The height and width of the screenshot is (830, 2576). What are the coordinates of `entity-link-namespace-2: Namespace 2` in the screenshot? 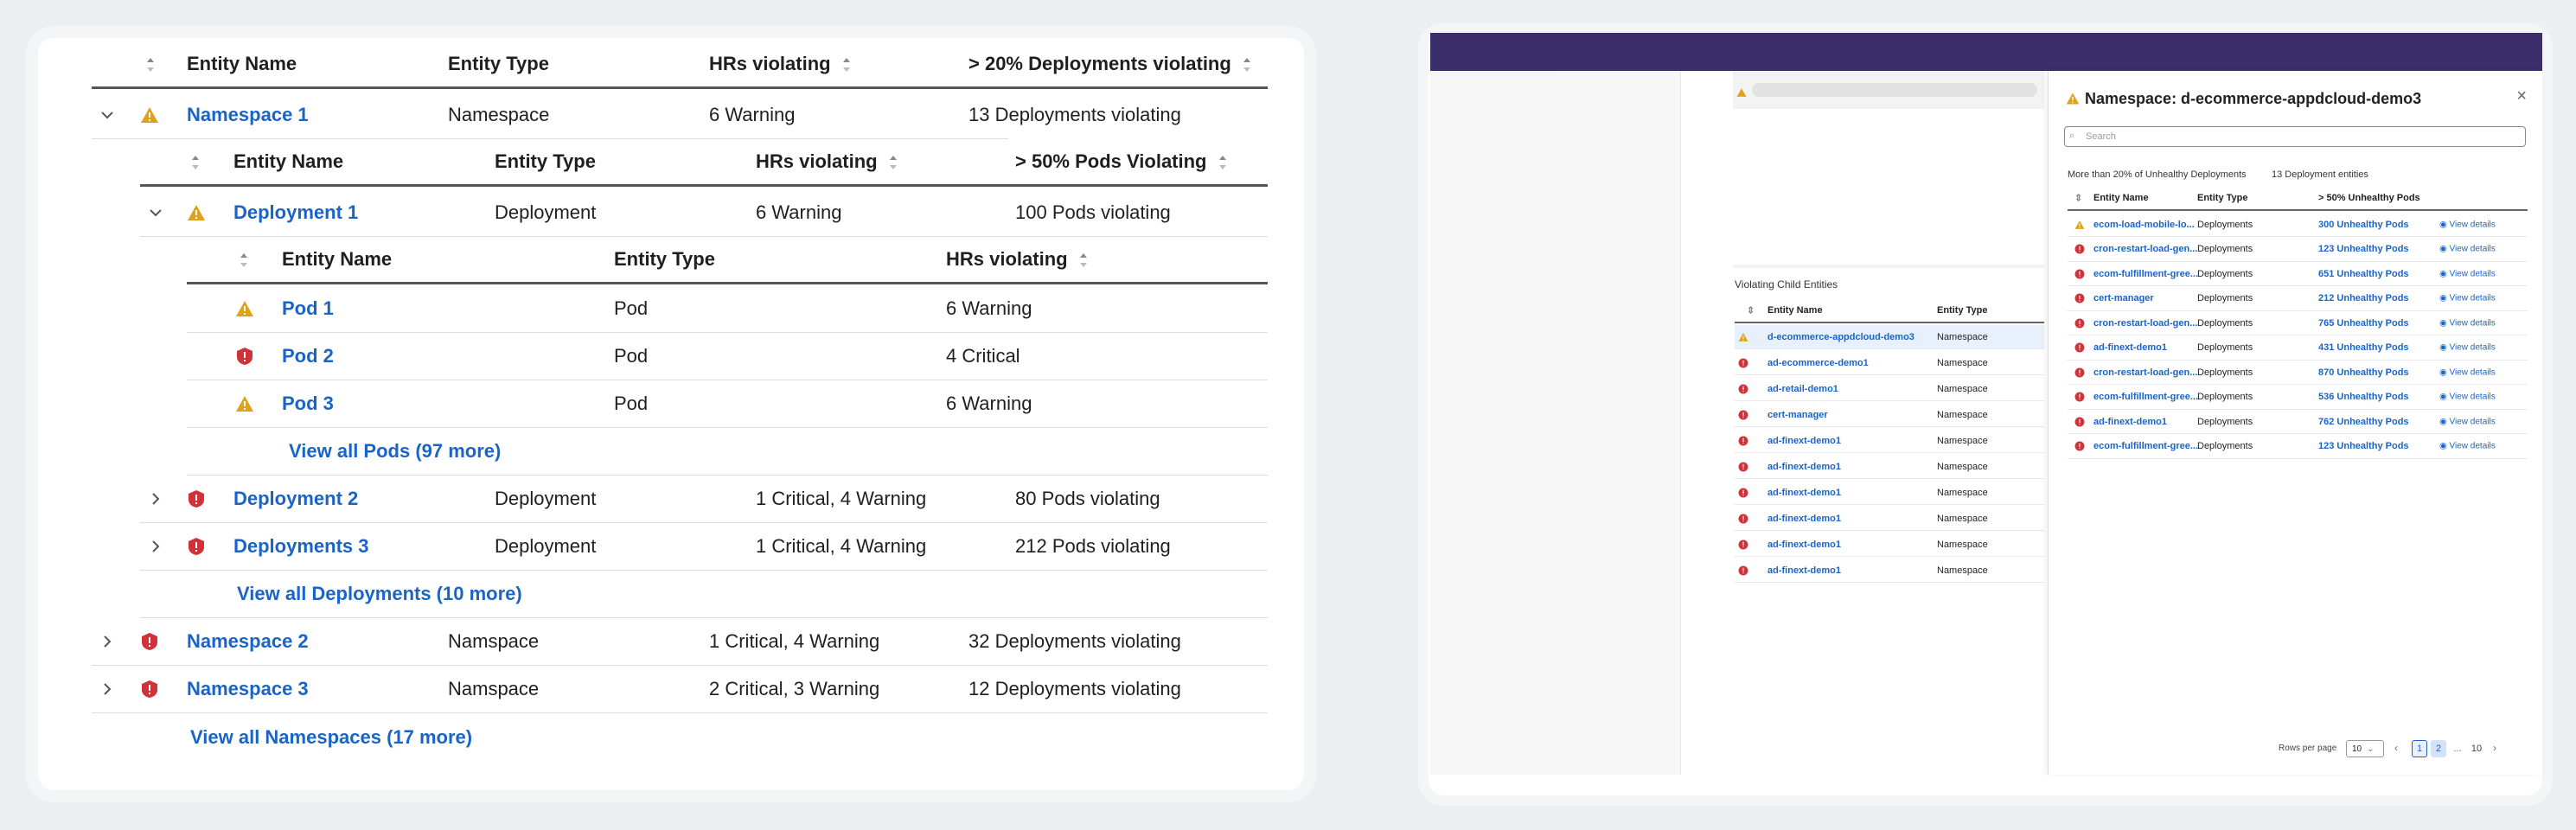 It's located at (248, 641).